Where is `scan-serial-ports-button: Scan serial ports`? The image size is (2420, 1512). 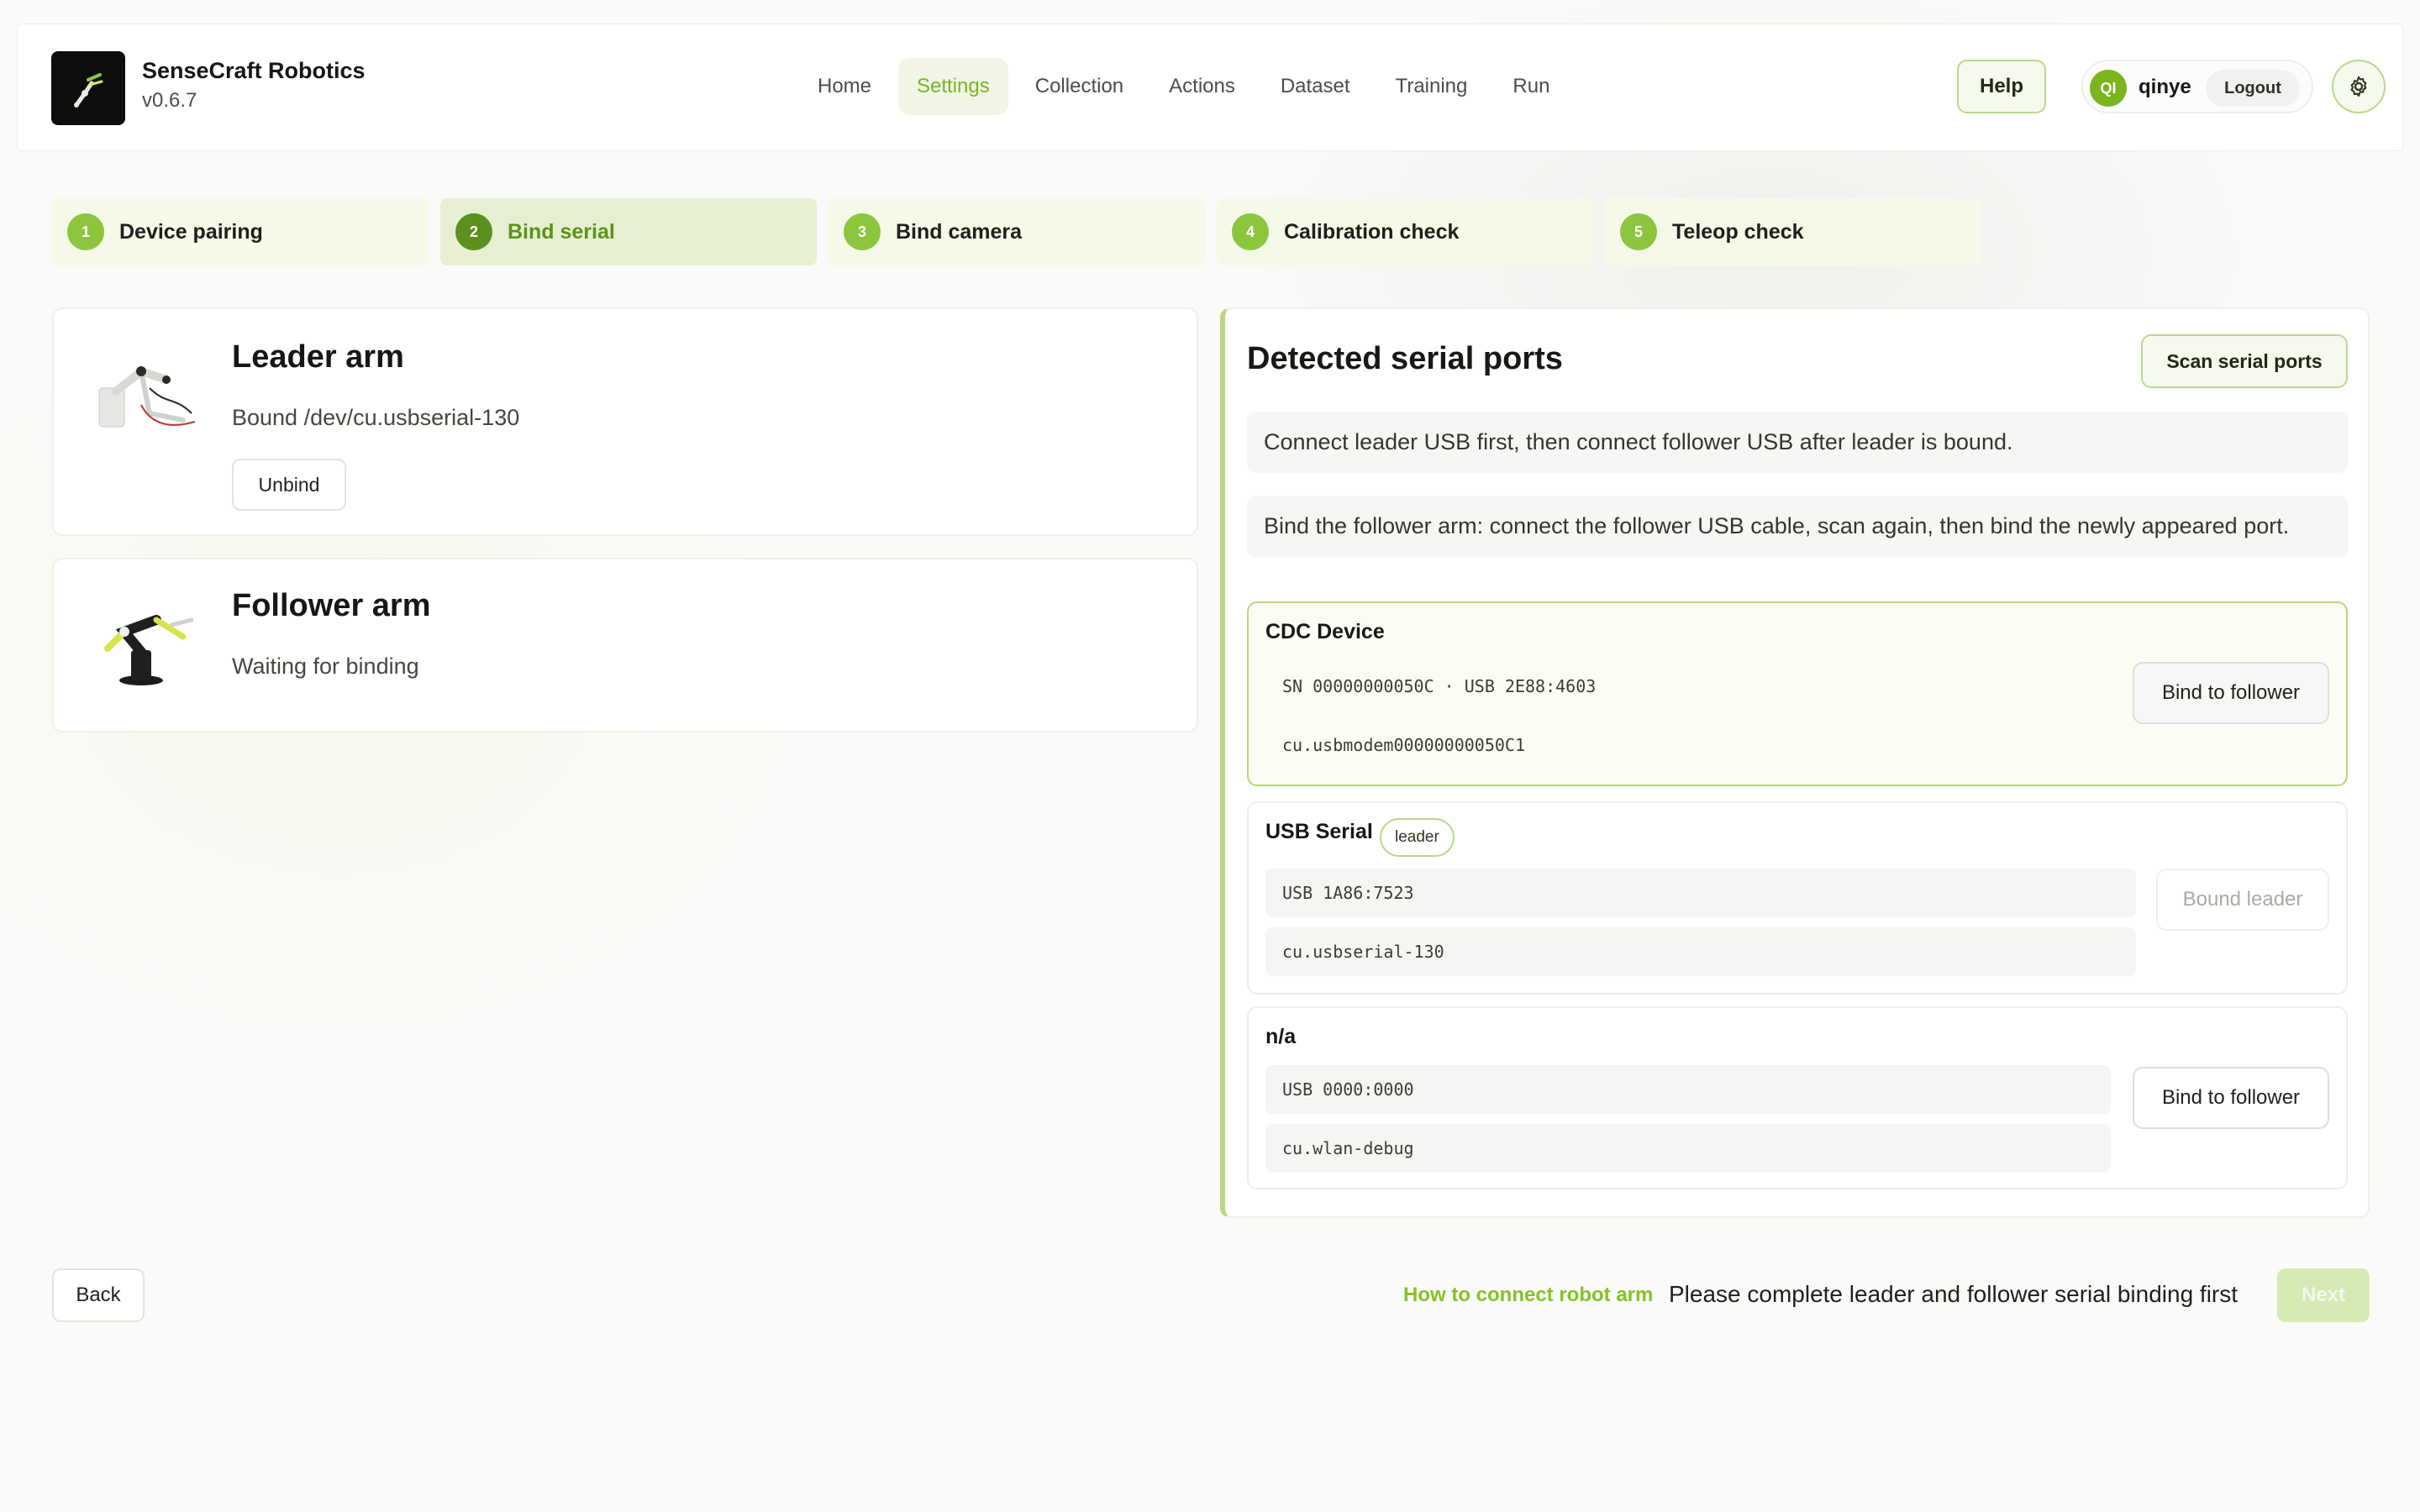
scan-serial-ports-button: Scan serial ports is located at coordinates (2244, 361).